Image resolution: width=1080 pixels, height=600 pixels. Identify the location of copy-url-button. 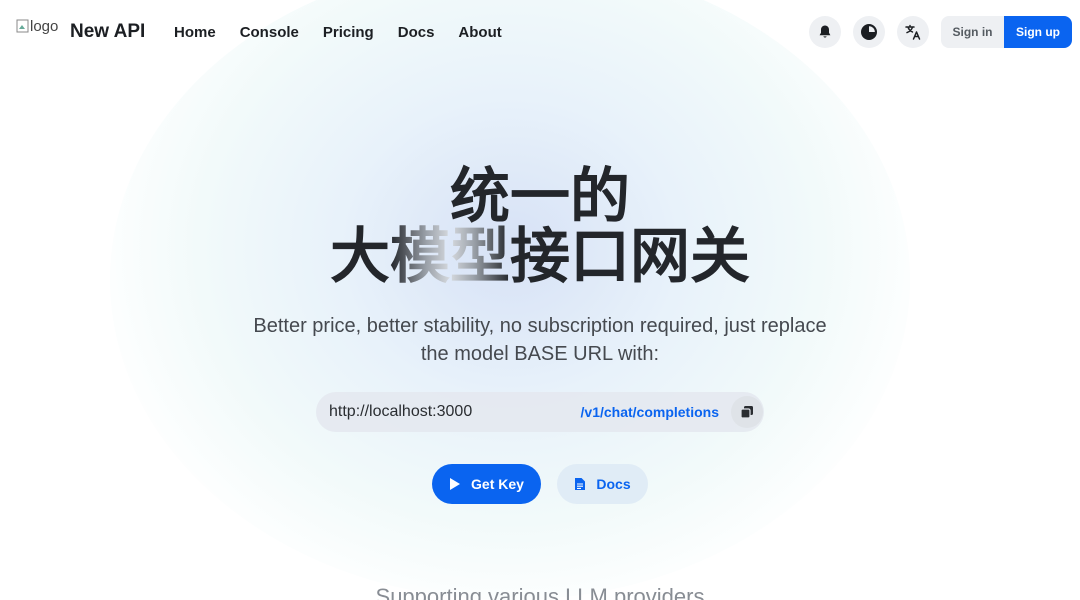
(747, 412).